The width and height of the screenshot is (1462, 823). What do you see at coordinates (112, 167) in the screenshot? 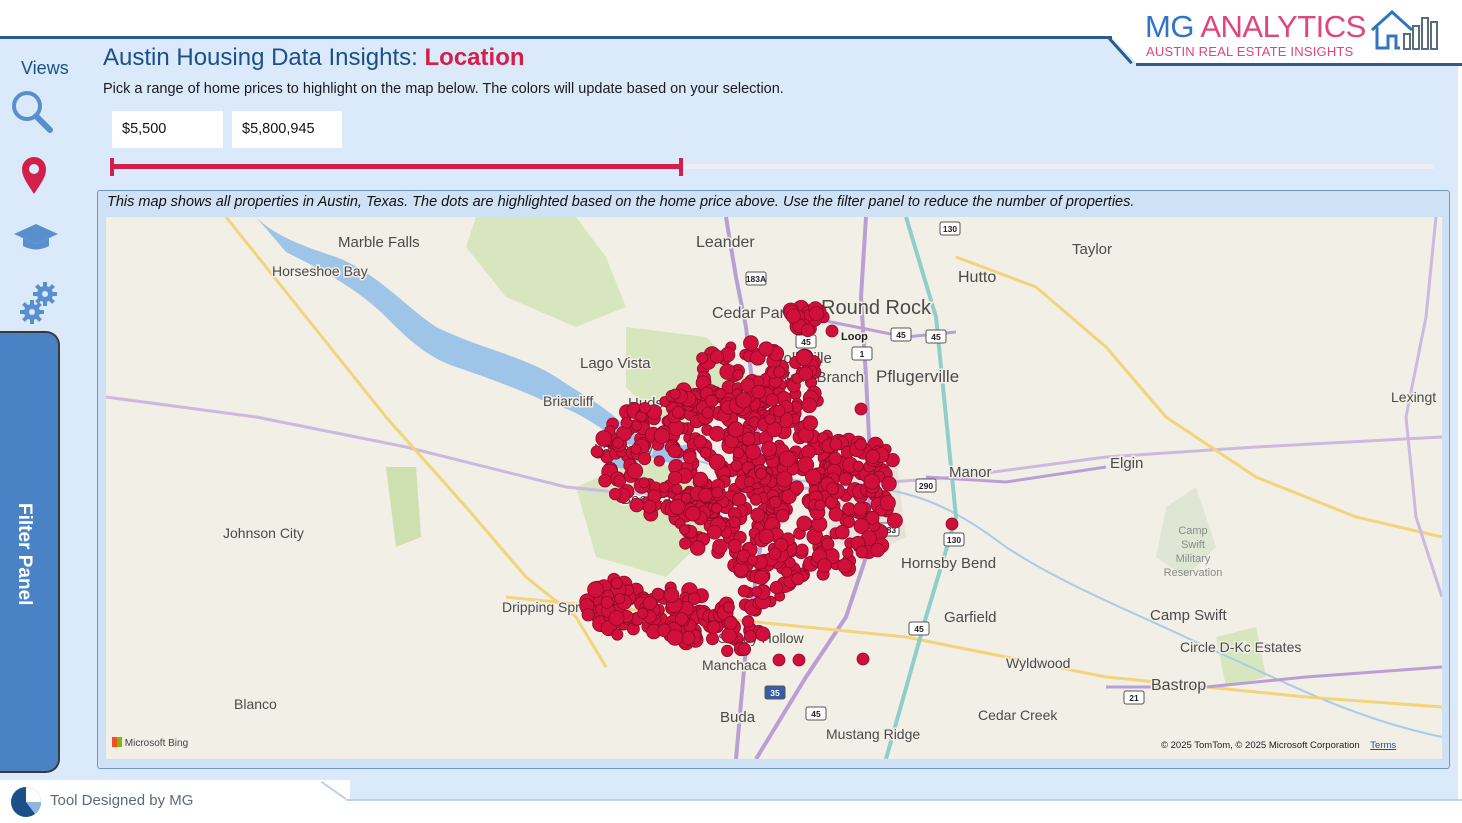
I see `price-slider-min-handle` at bounding box center [112, 167].